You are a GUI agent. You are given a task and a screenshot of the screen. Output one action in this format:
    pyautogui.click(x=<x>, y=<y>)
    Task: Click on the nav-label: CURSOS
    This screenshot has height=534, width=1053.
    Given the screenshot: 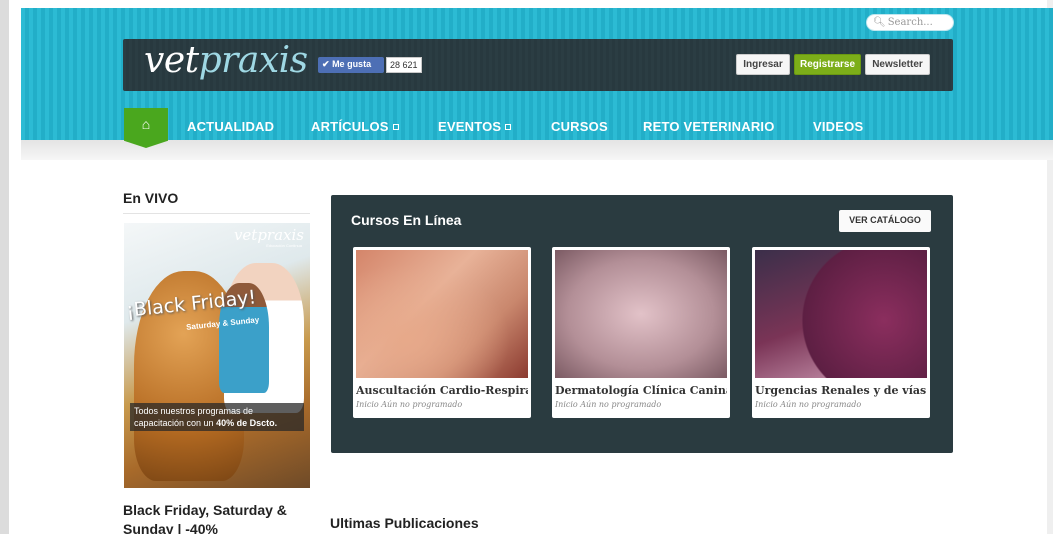 What is the action you would take?
    pyautogui.click(x=579, y=126)
    